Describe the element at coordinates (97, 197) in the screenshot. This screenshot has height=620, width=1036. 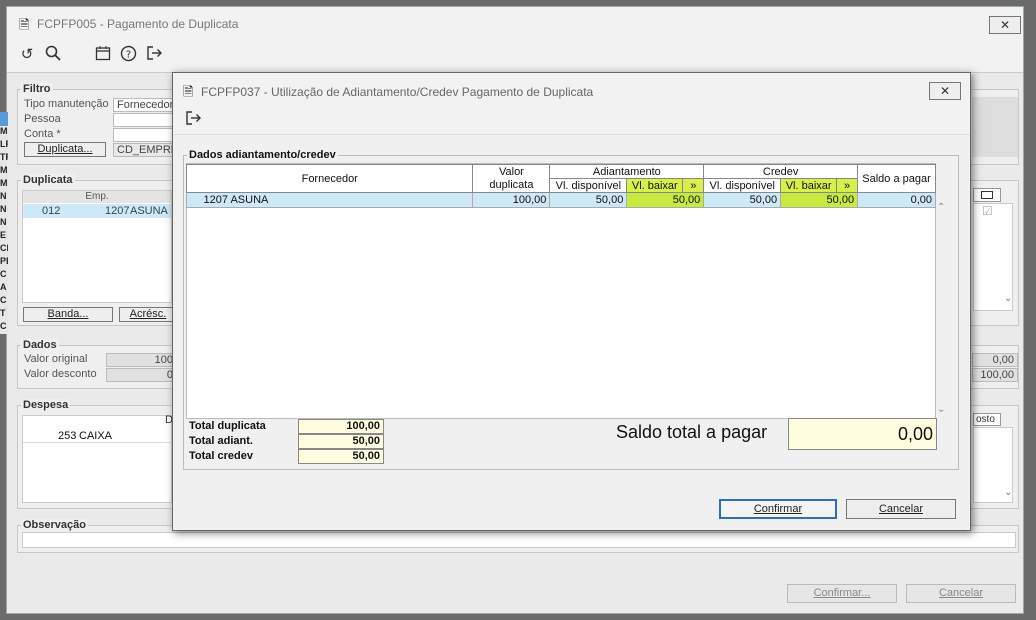
I see `duplicata-header-emp: Emp.` at that location.